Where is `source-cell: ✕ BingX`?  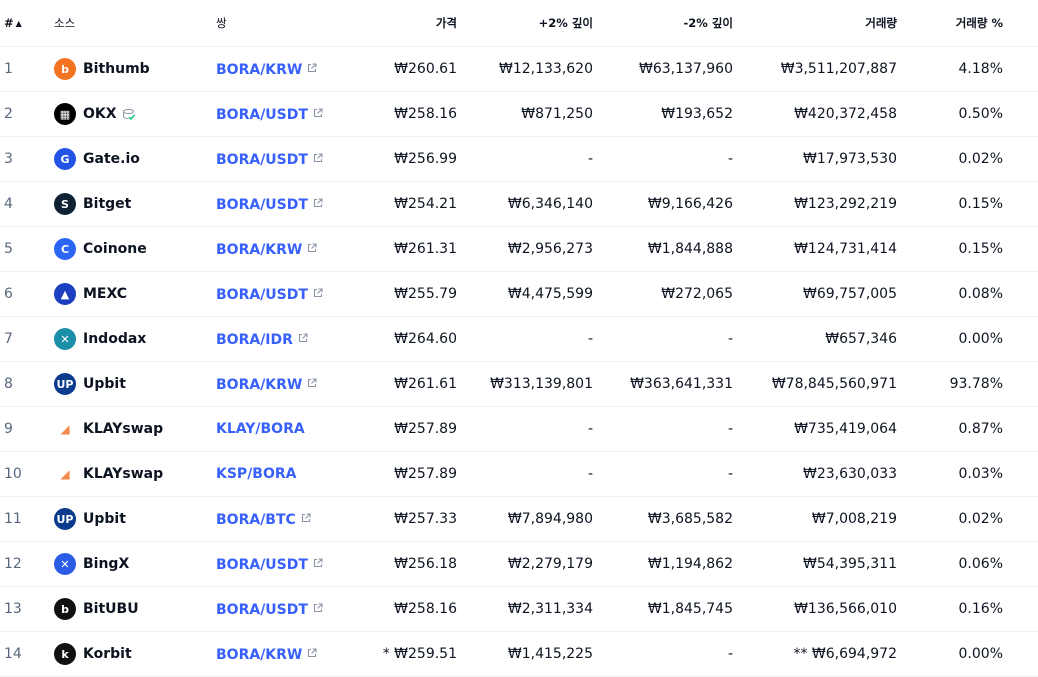 source-cell: ✕ BingX is located at coordinates (135, 564).